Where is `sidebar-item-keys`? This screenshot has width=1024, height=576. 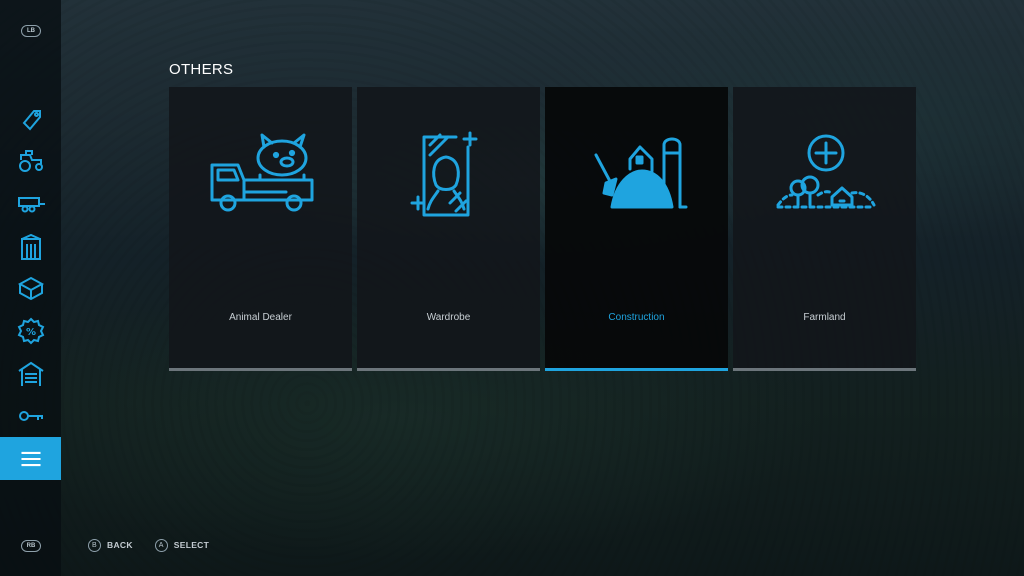 sidebar-item-keys is located at coordinates (30, 416).